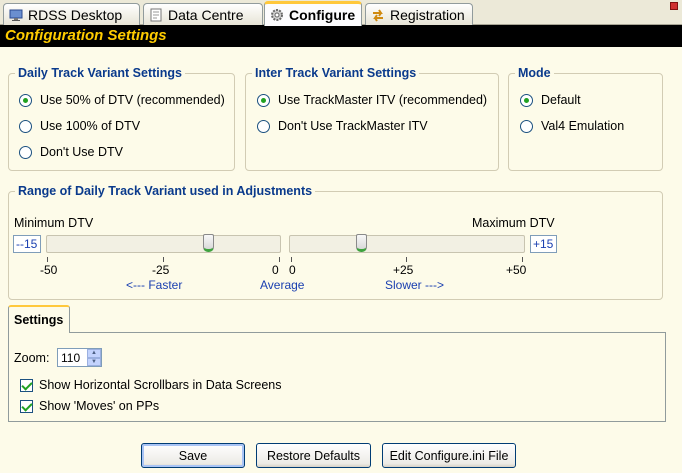  I want to click on desktop-icon, so click(16, 15).